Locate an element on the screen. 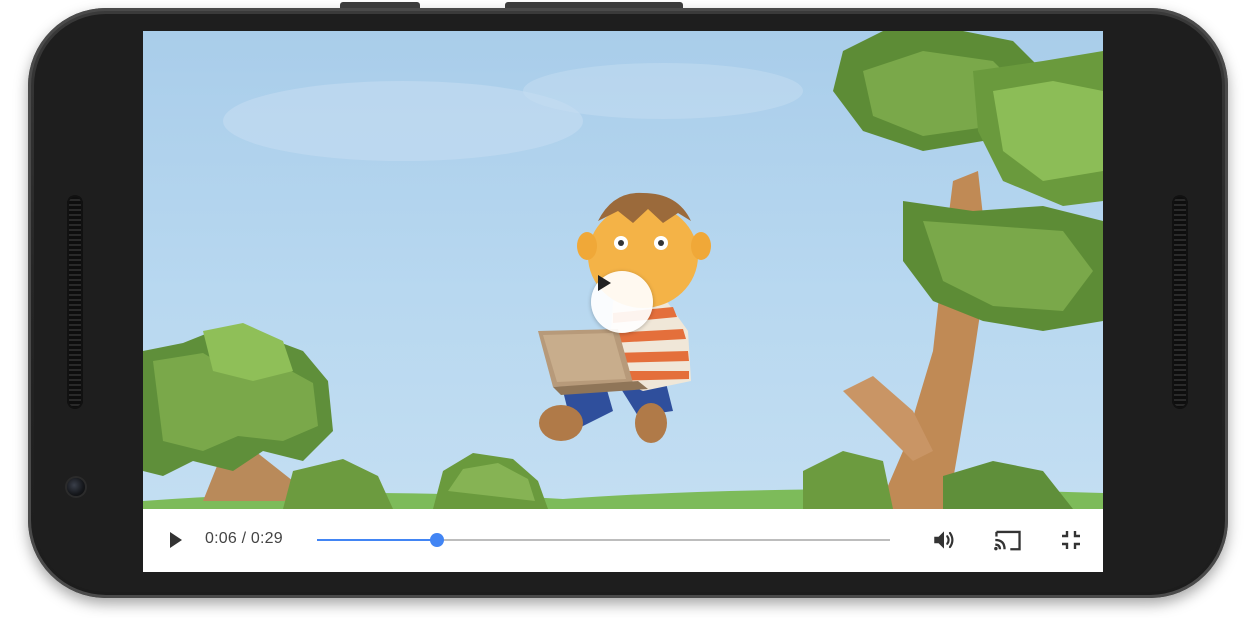 The image size is (1255, 618). exit-fullscreen-button is located at coordinates (1071, 540).